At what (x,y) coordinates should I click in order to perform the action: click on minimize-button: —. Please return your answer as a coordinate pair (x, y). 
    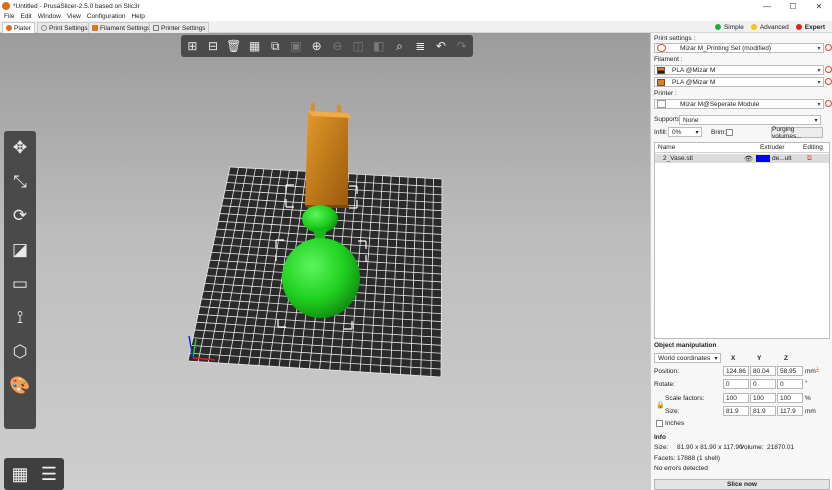
    Looking at the image, I should click on (767, 6).